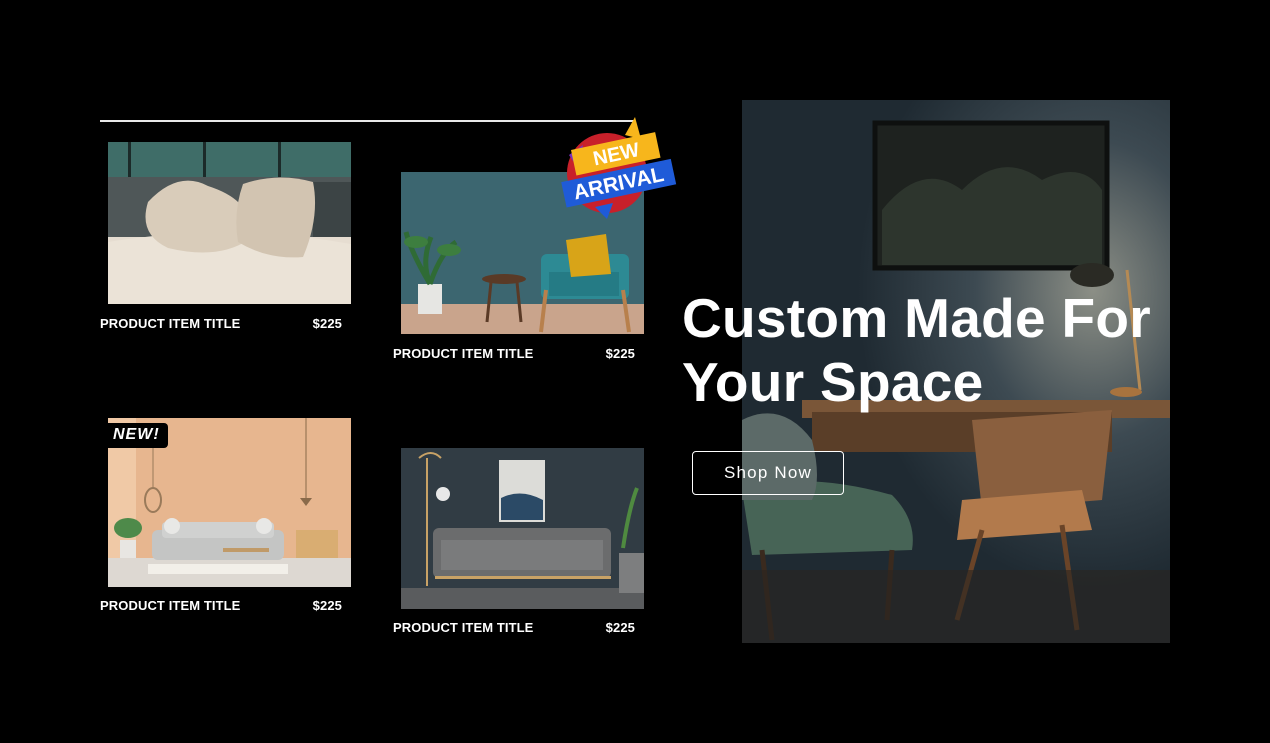  I want to click on new-arrival-badge: NEW ARRIVAL, so click(616, 167).